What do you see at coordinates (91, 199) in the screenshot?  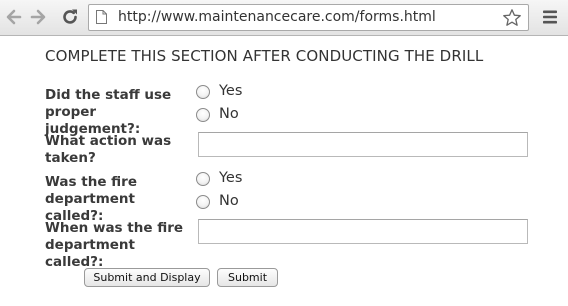 I see `fire-department-called-label: Was the fire department called?:` at bounding box center [91, 199].